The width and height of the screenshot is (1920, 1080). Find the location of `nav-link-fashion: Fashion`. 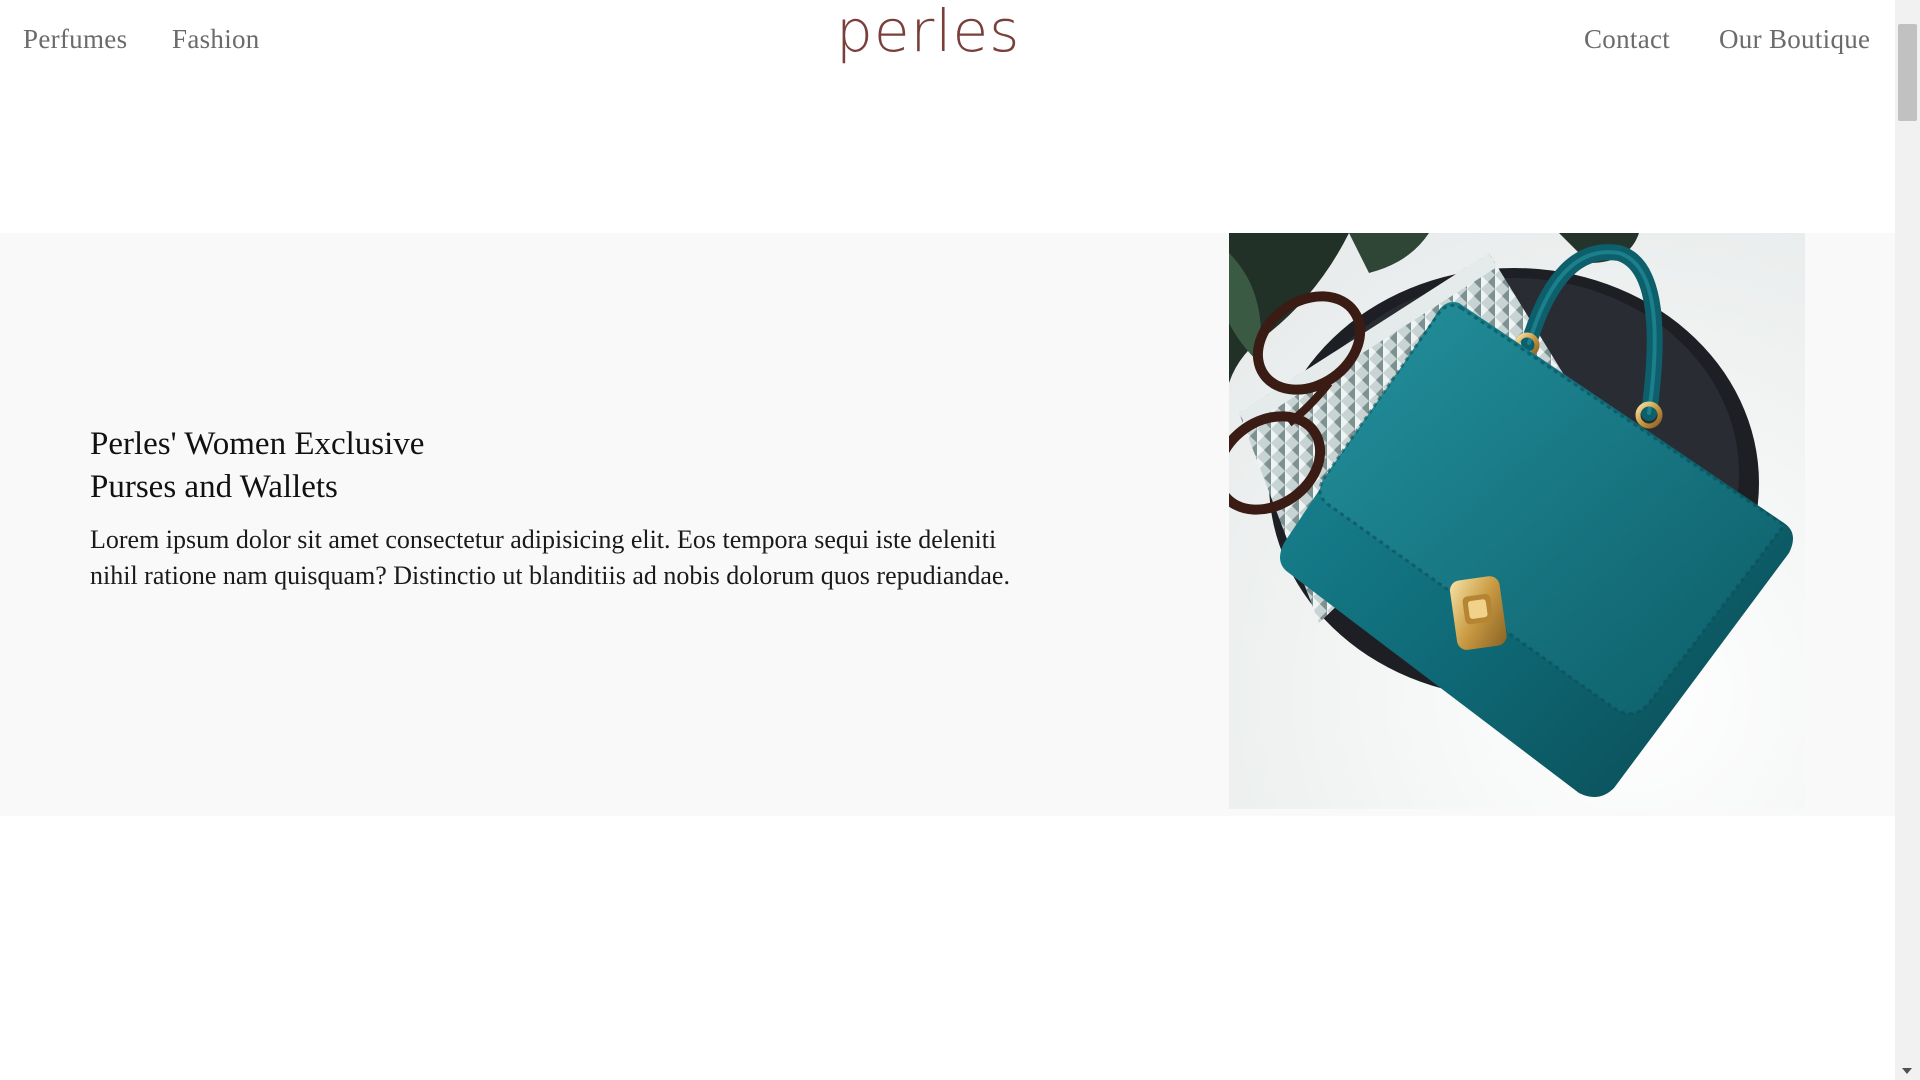

nav-link-fashion: Fashion is located at coordinates (216, 39).